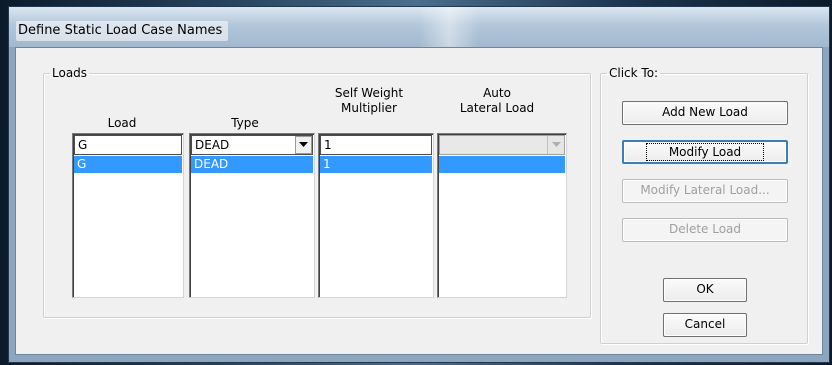  What do you see at coordinates (245, 123) in the screenshot?
I see `column-header-type: Type` at bounding box center [245, 123].